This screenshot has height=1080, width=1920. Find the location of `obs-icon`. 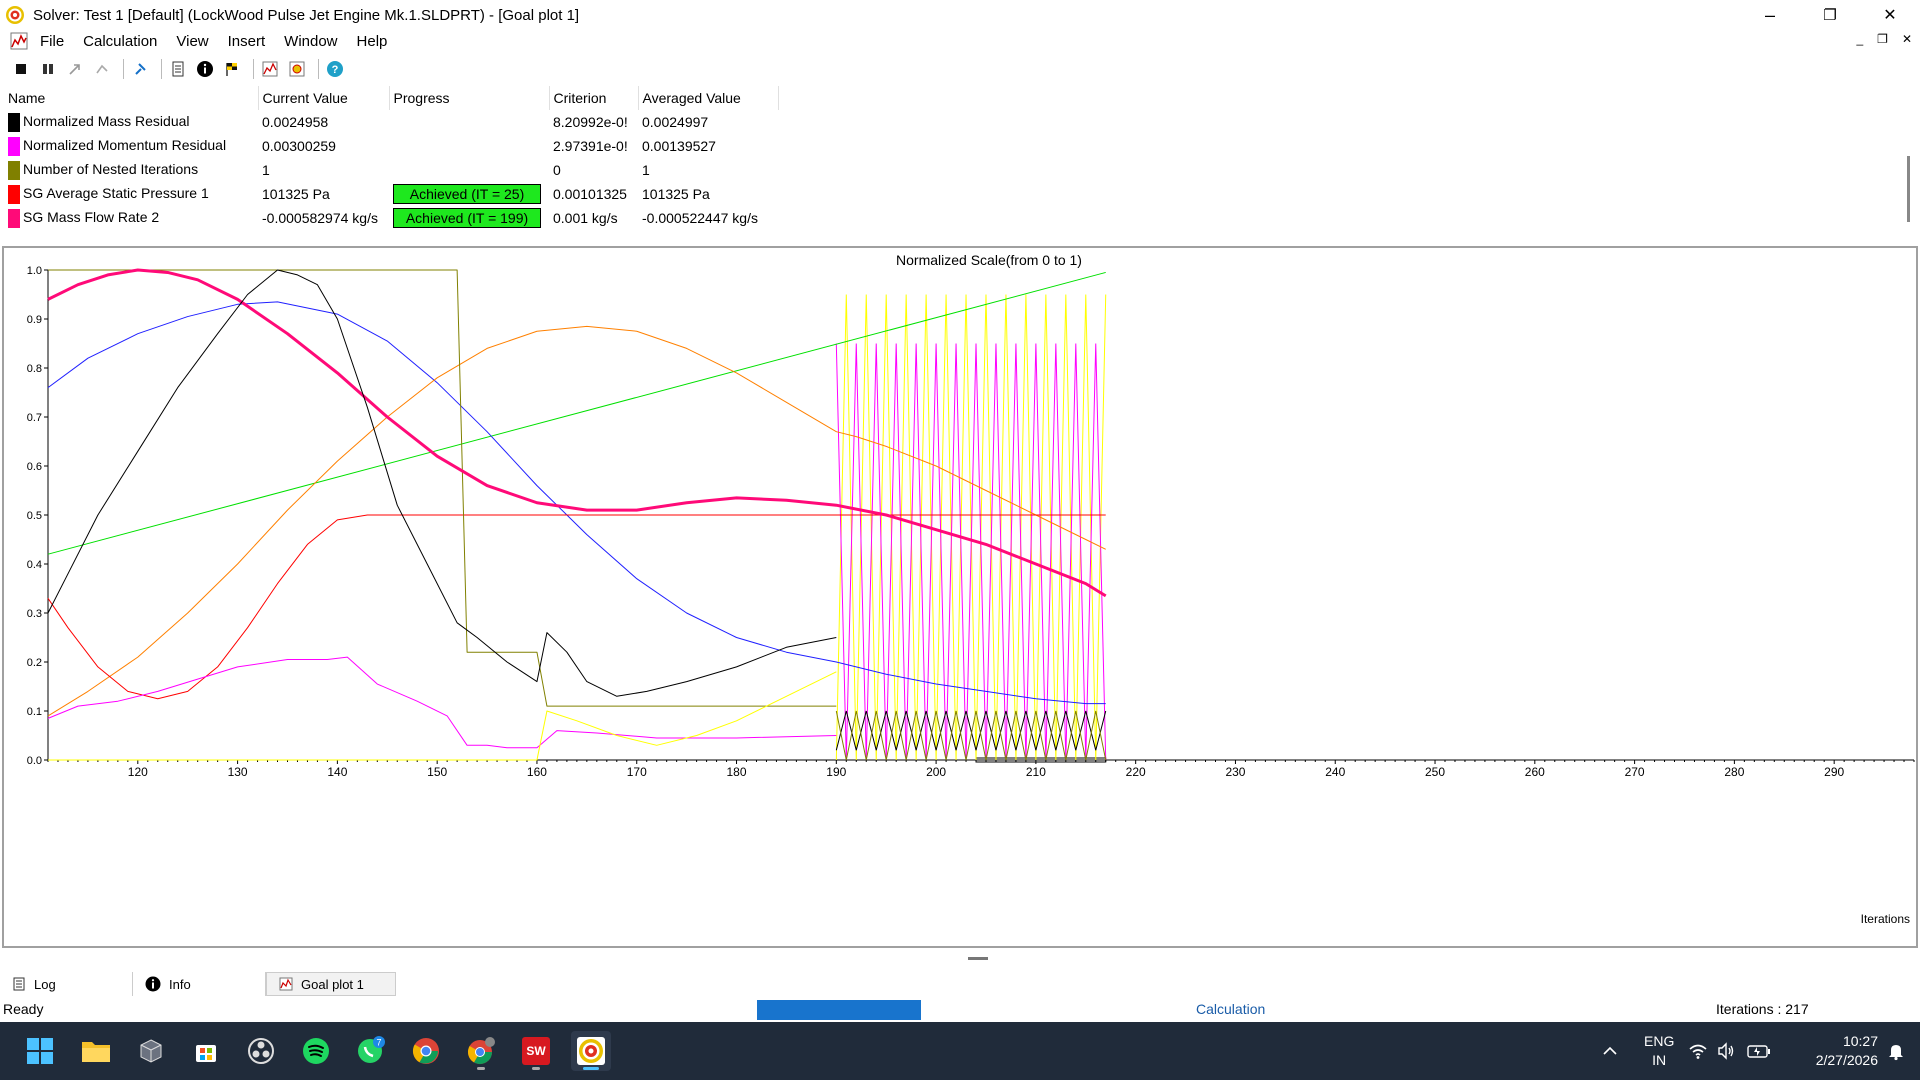

obs-icon is located at coordinates (261, 1051).